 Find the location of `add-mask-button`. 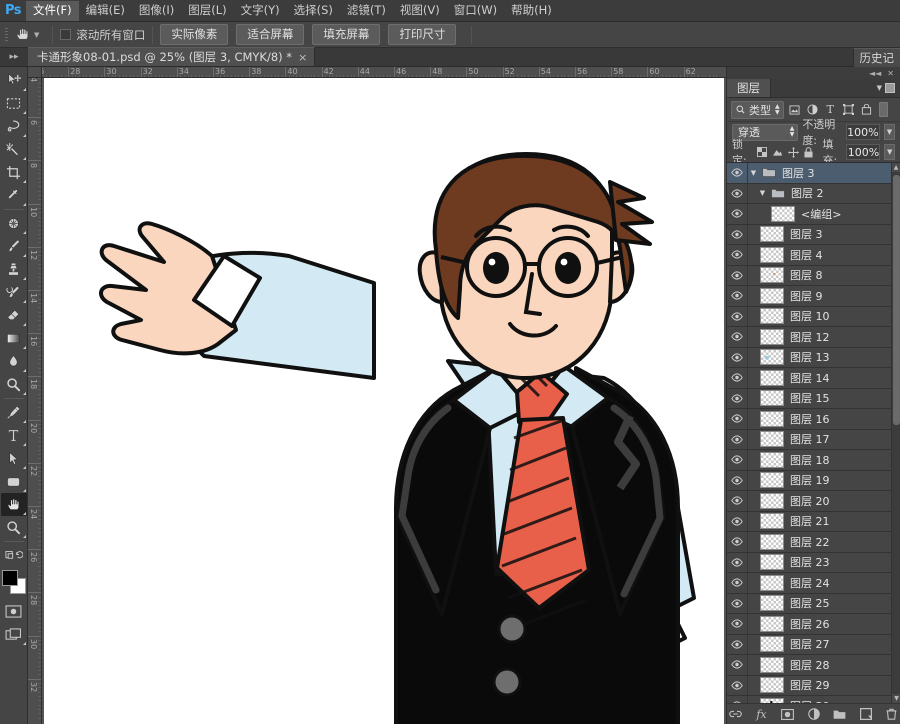

add-mask-button is located at coordinates (788, 714).